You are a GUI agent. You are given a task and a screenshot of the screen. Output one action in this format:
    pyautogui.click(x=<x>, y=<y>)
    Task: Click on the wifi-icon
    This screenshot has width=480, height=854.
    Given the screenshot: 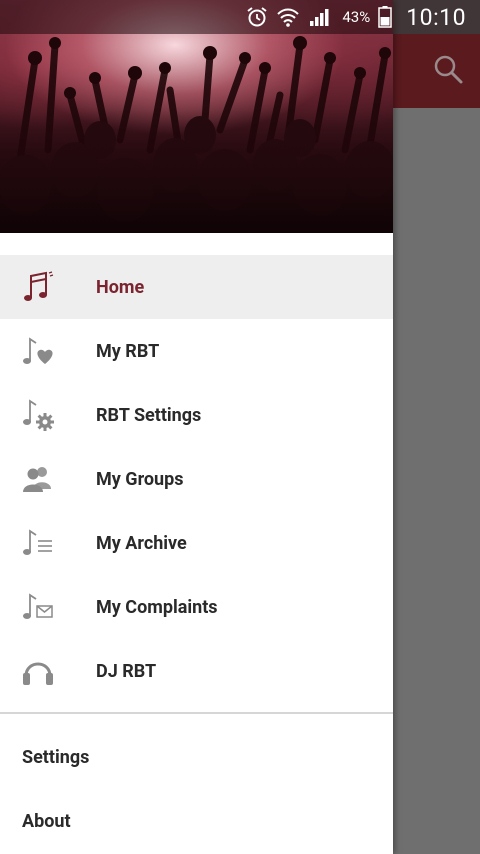 What is the action you would take?
    pyautogui.click(x=288, y=17)
    